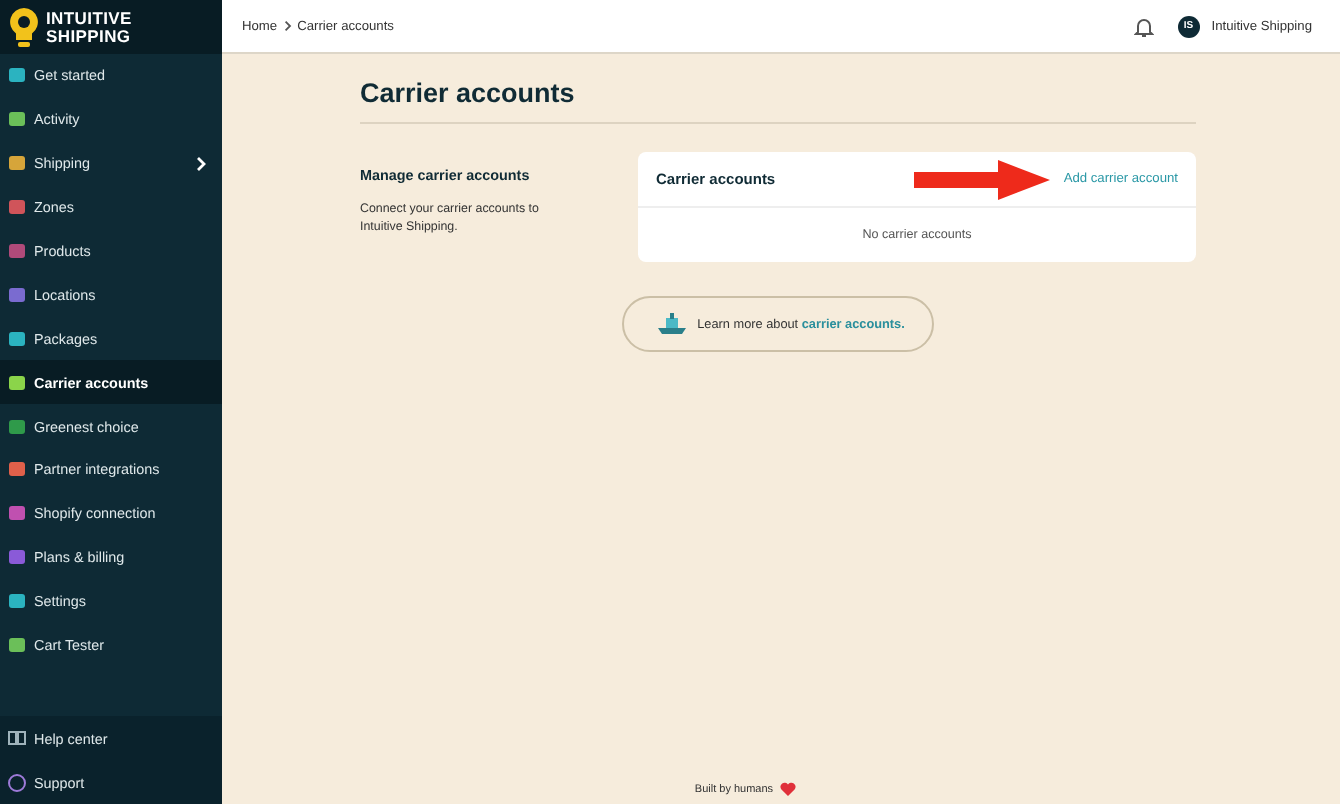 The height and width of the screenshot is (804, 1340). Describe the element at coordinates (1143, 26) in the screenshot. I see `bell-icon` at that location.